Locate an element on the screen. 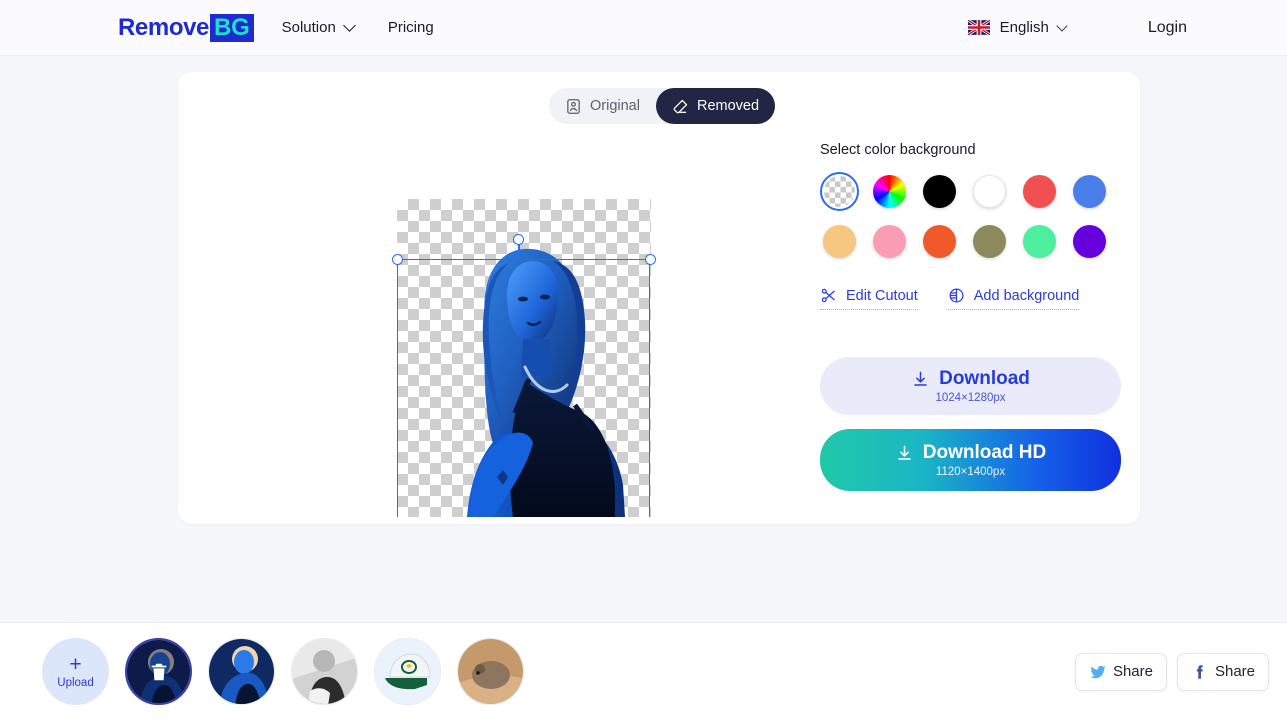 The width and height of the screenshot is (1287, 720). swatch-blue is located at coordinates (1089, 191).